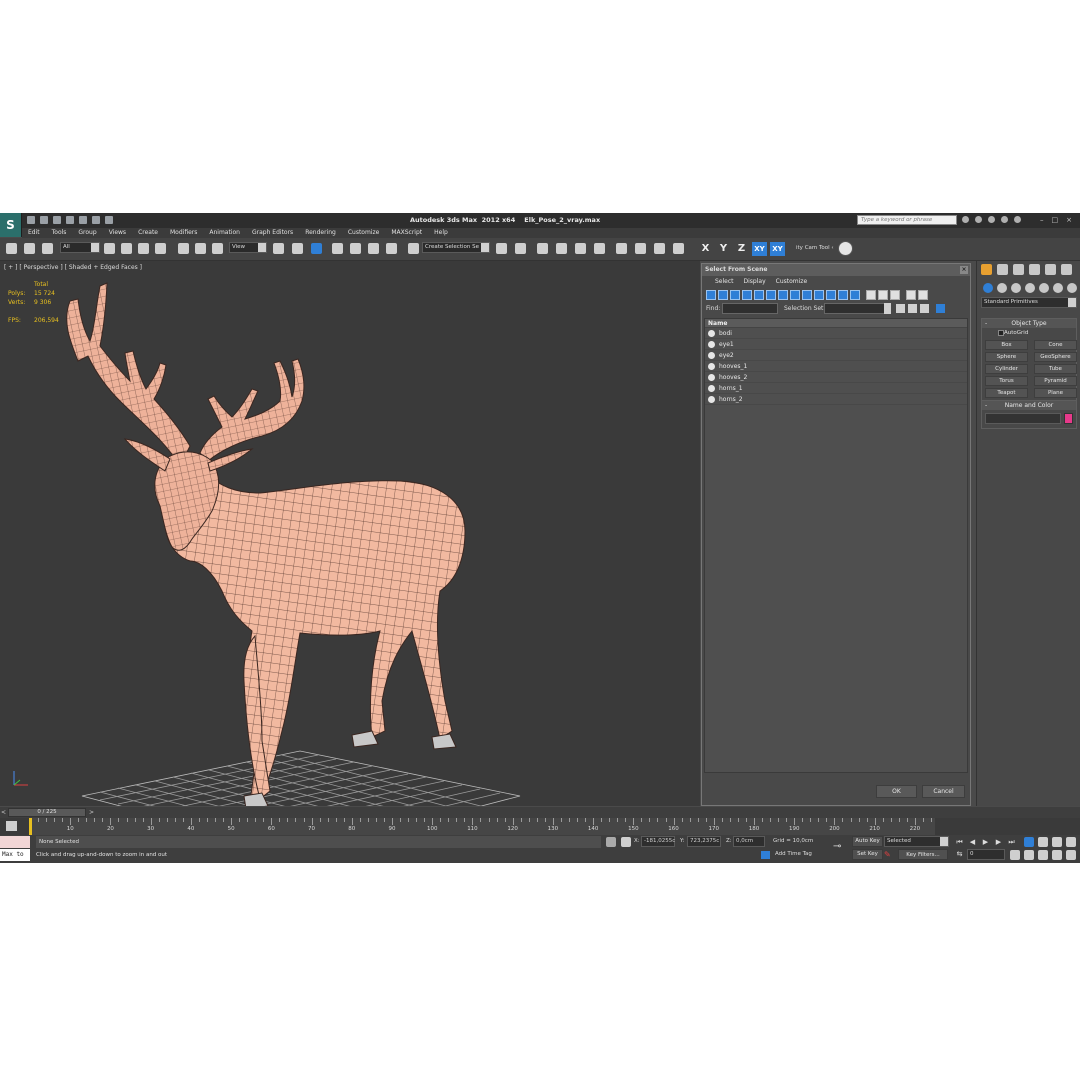  I want to click on menu-maxscript: MAXScript, so click(406, 233).